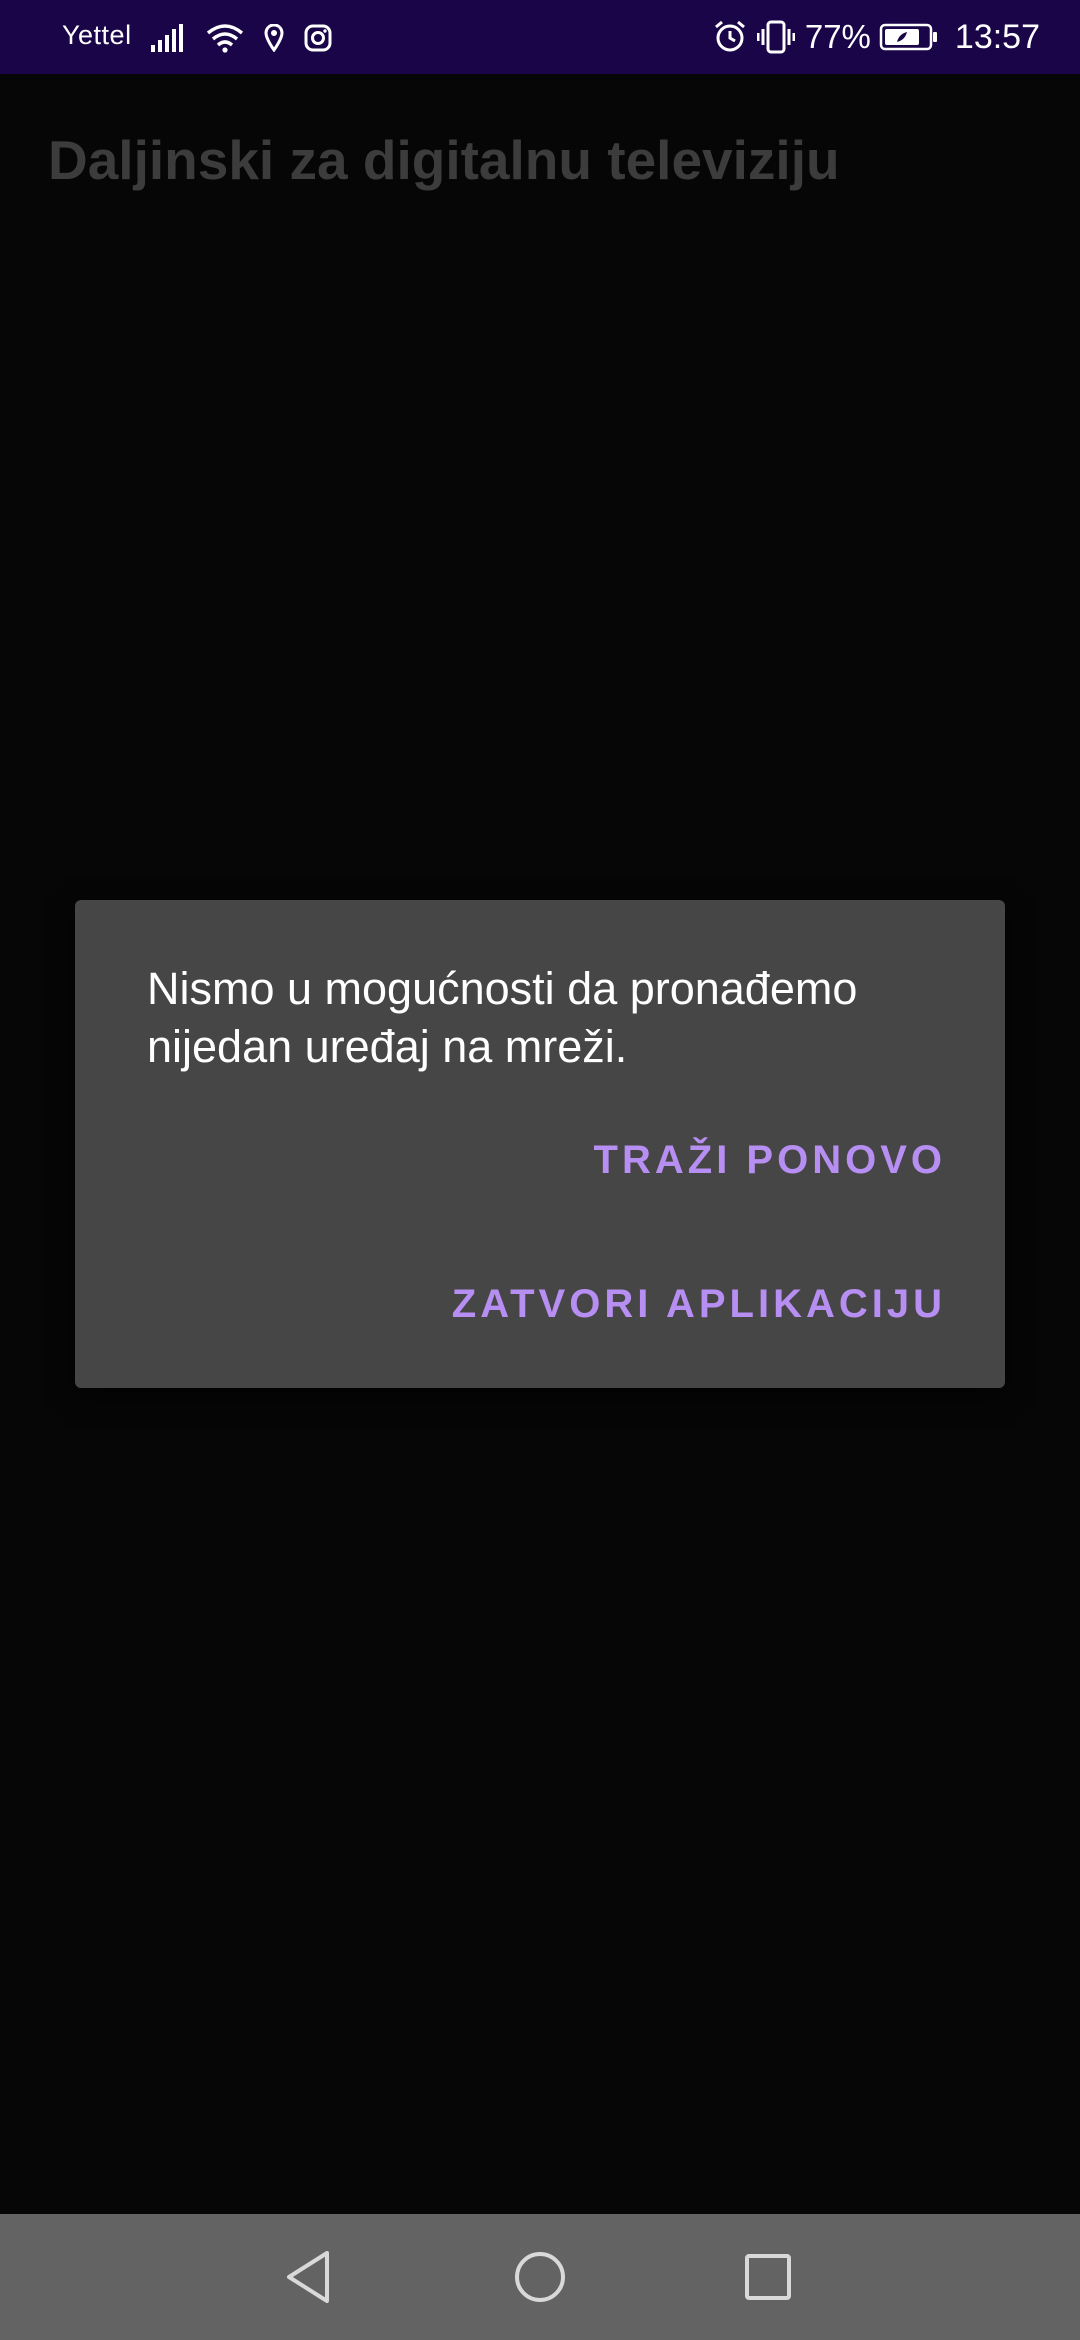 The image size is (1080, 2340). Describe the element at coordinates (540, 37) in the screenshot. I see `status-bar: Yettel 77% 13:57` at that location.